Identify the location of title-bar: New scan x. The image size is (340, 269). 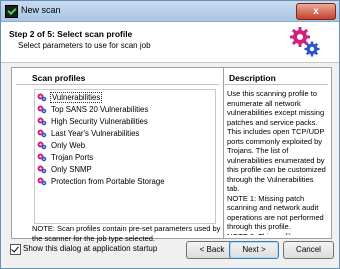
(170, 11).